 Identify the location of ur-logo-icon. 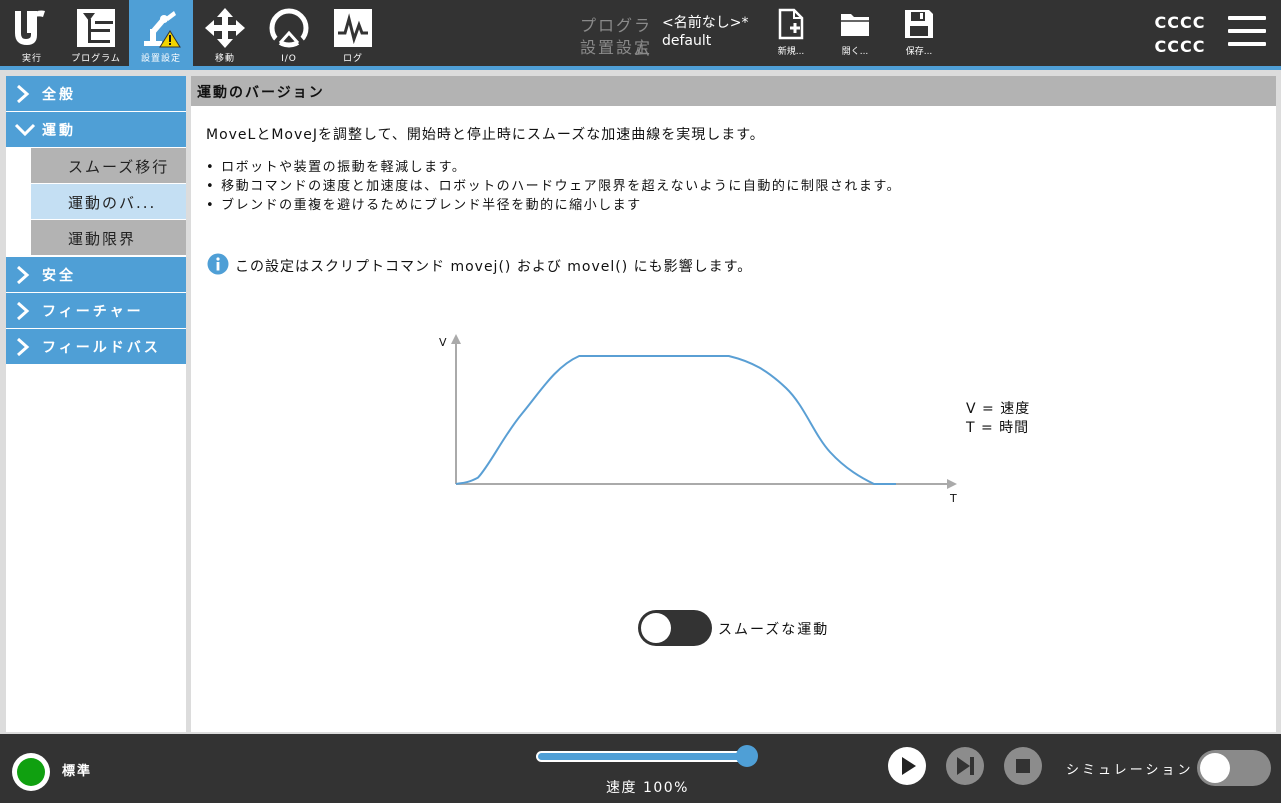
(30, 27).